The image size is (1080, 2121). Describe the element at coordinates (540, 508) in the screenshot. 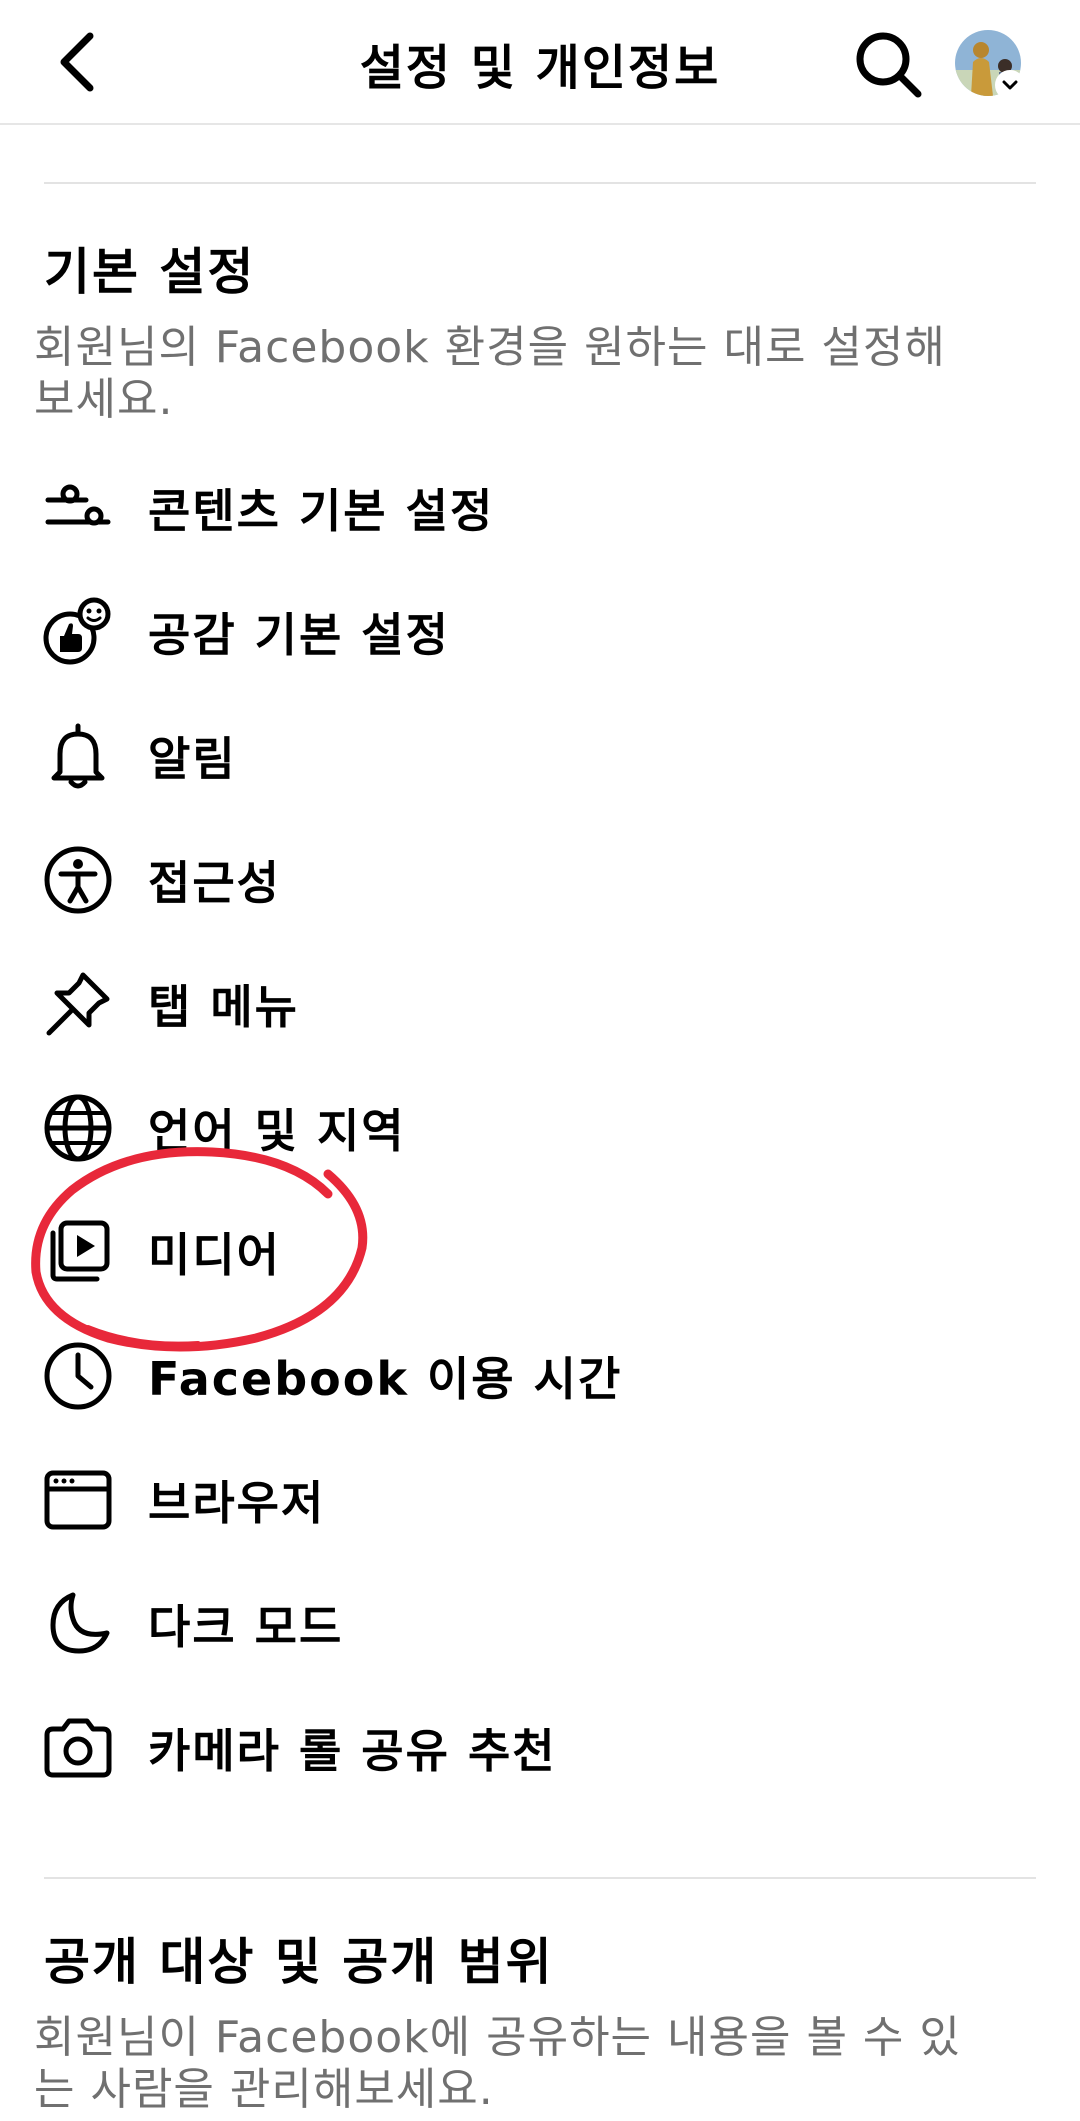

I see `menu-item-content-preferences: 콘텐츠 기본 설정` at that location.